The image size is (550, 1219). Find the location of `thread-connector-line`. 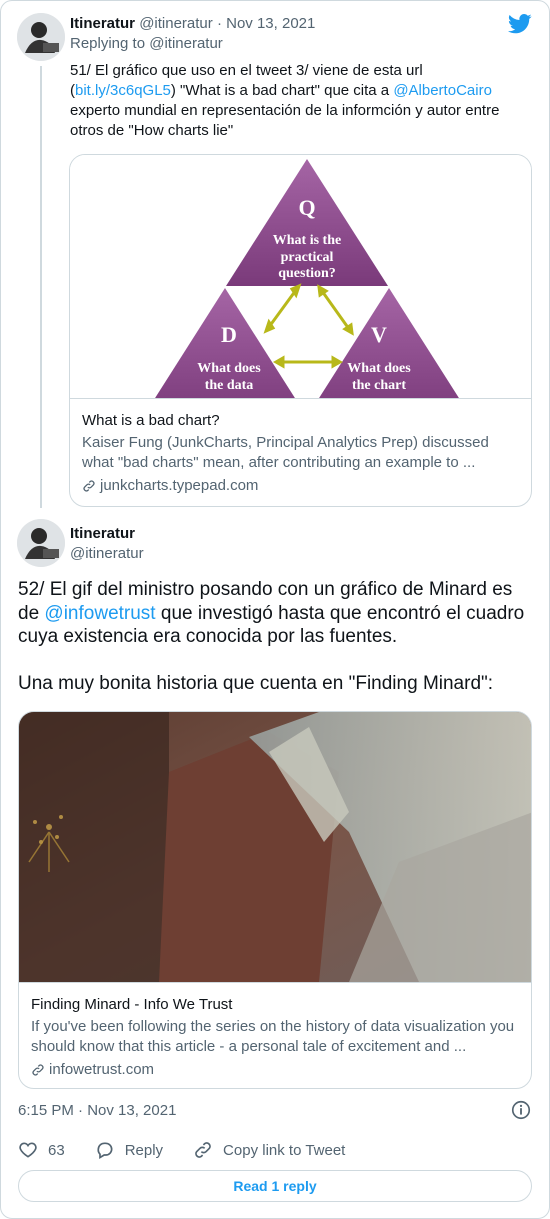

thread-connector-line is located at coordinates (41, 287).